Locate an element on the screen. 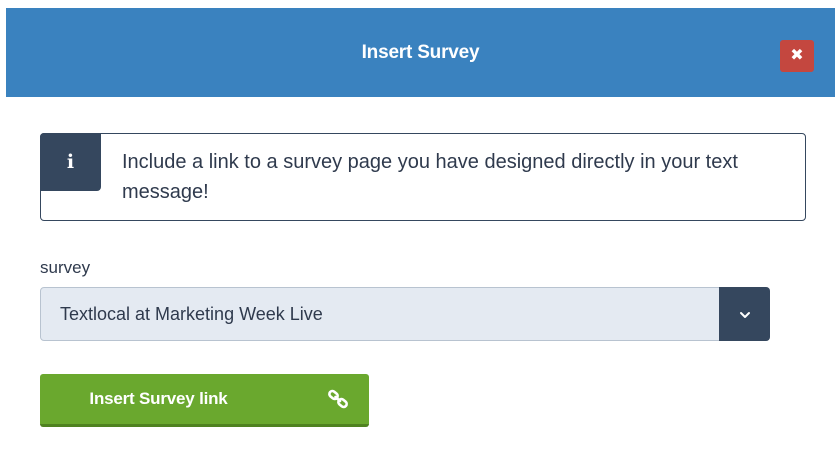 This screenshot has width=835, height=460. chevron-down-icon is located at coordinates (744, 314).